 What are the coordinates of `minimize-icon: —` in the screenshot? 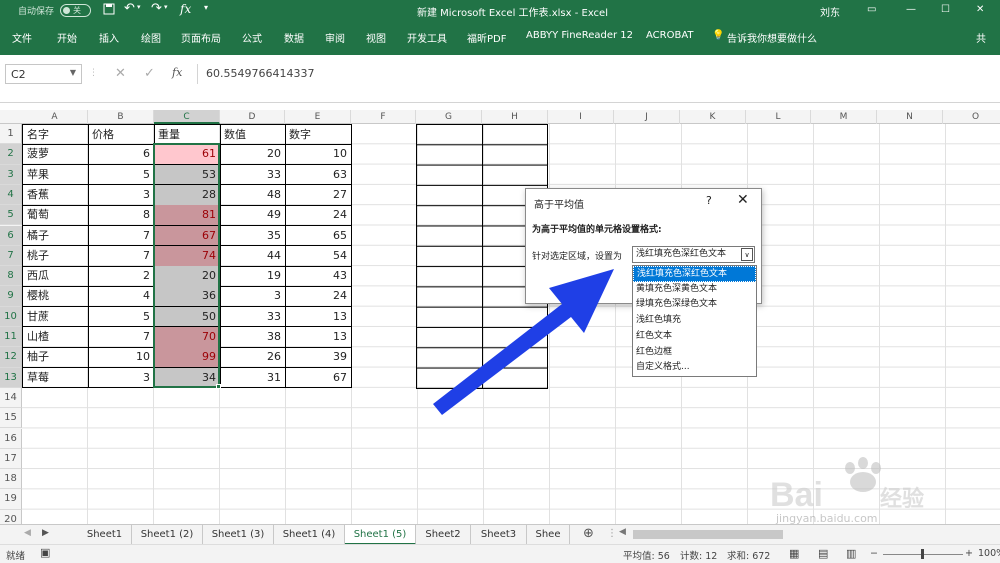 It's located at (911, 9).